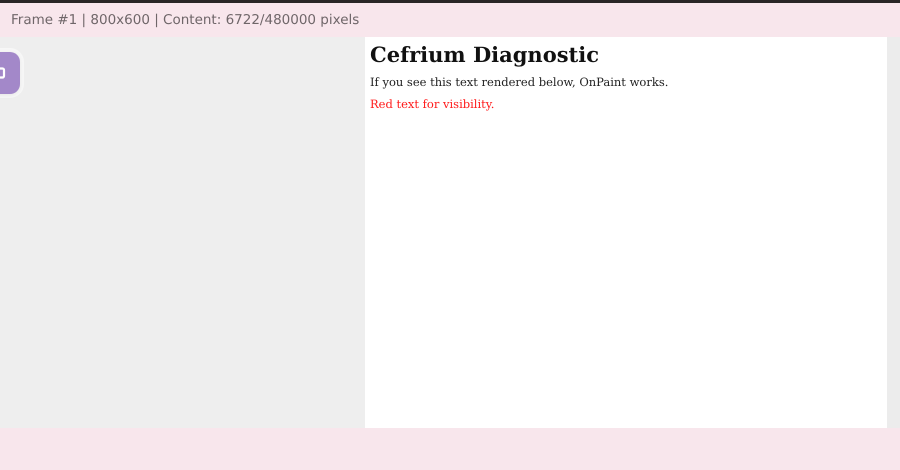 The width and height of the screenshot is (900, 470). Describe the element at coordinates (520, 82) in the screenshot. I see `body-text: If you see this text rendered below, OnPaint works.` at that location.